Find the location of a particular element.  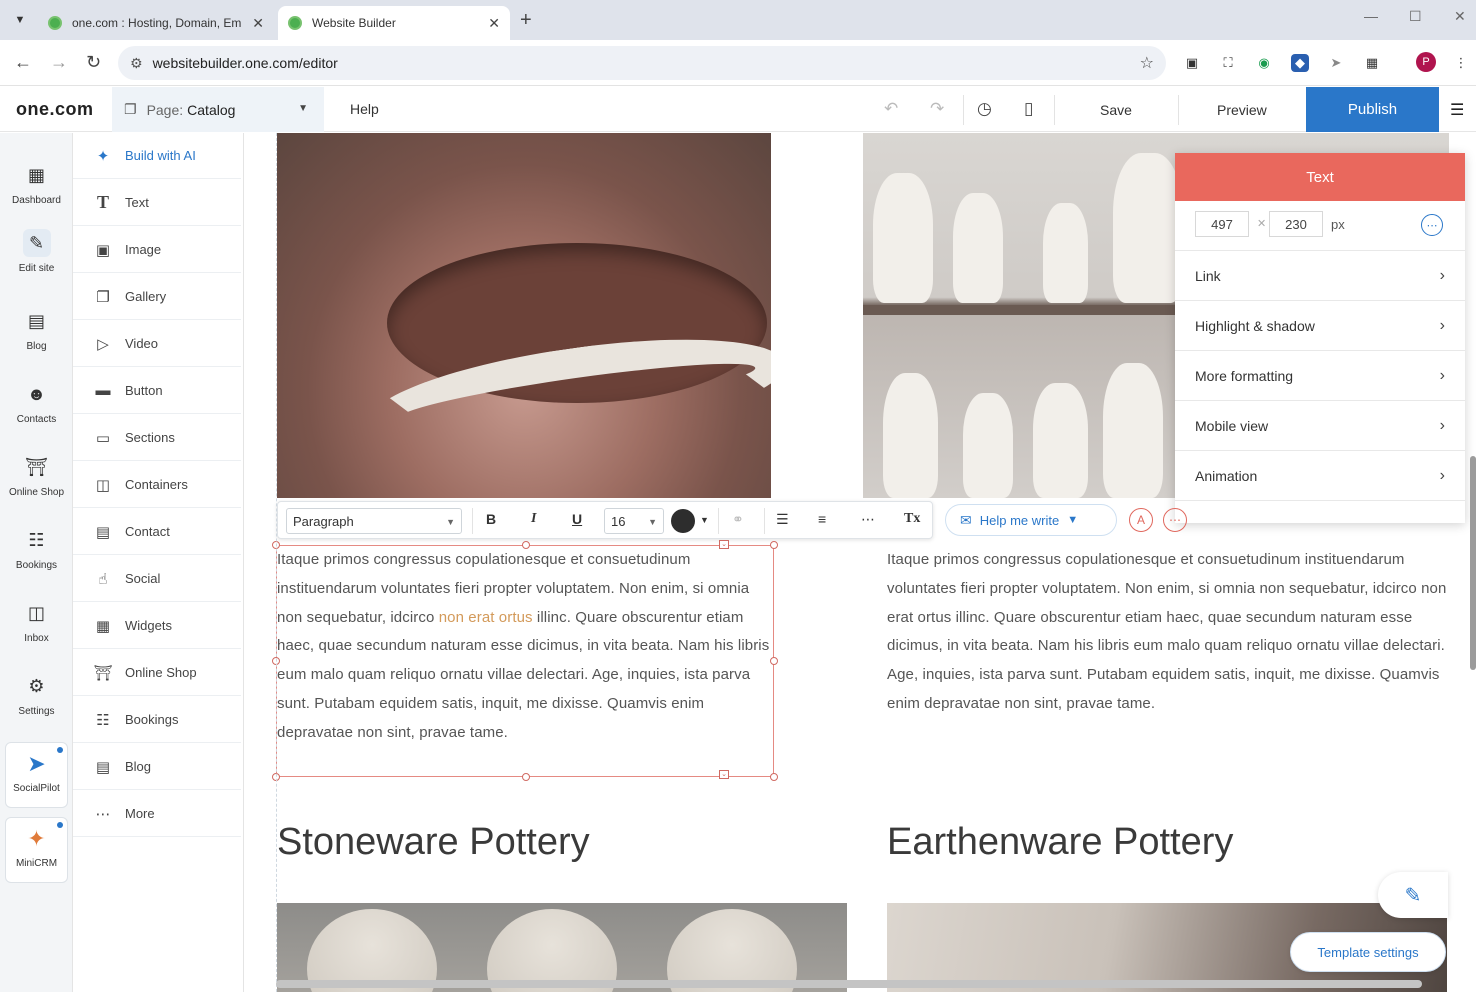

spacing-handle: ⌄ is located at coordinates (724, 774).